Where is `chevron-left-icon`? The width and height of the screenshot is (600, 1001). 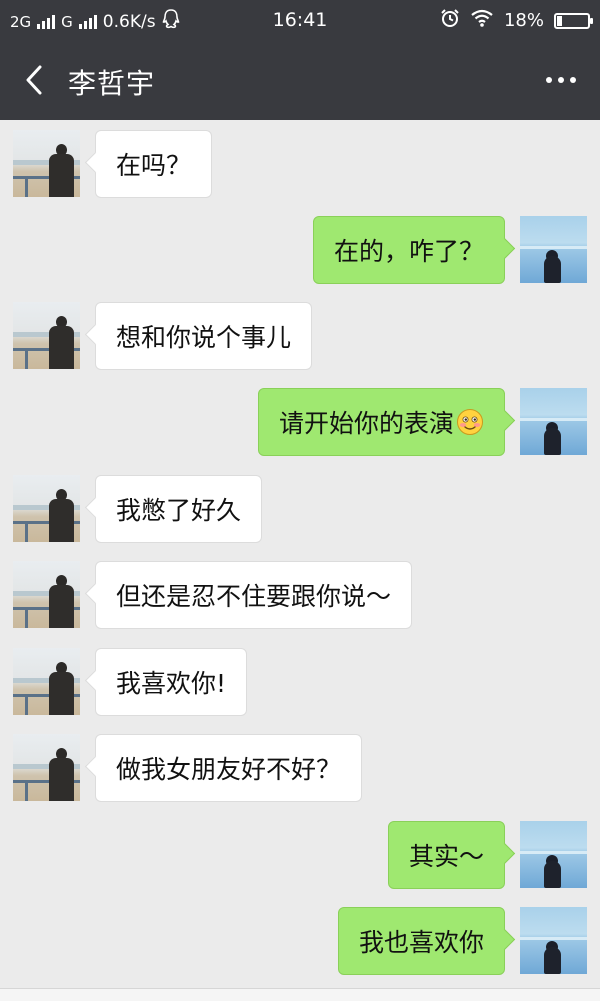
chevron-left-icon is located at coordinates (34, 80).